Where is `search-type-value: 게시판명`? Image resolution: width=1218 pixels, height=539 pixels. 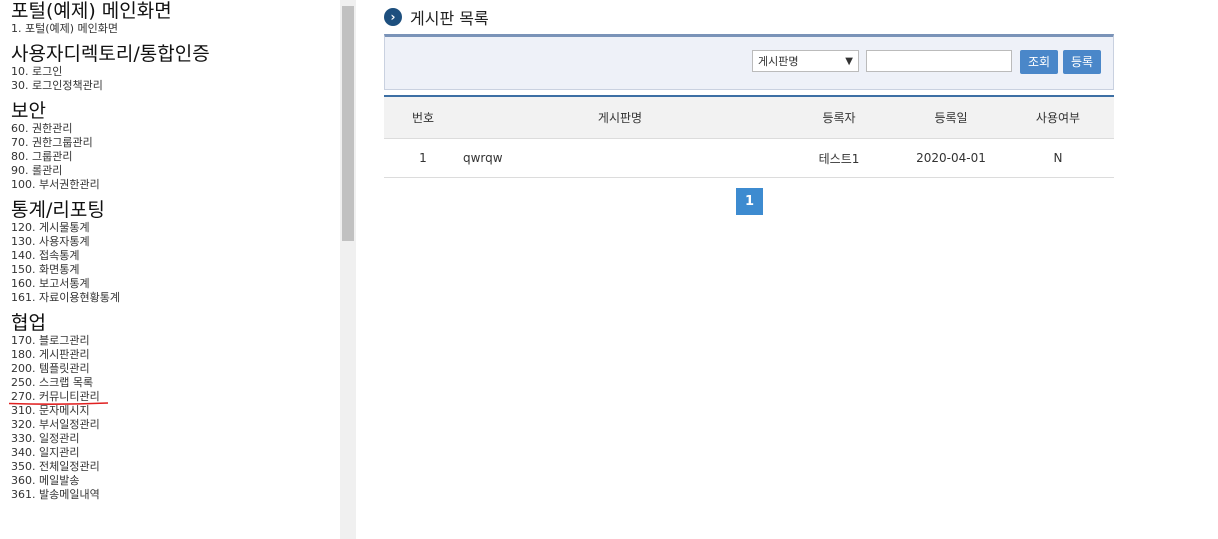
search-type-value: 게시판명 is located at coordinates (778, 61).